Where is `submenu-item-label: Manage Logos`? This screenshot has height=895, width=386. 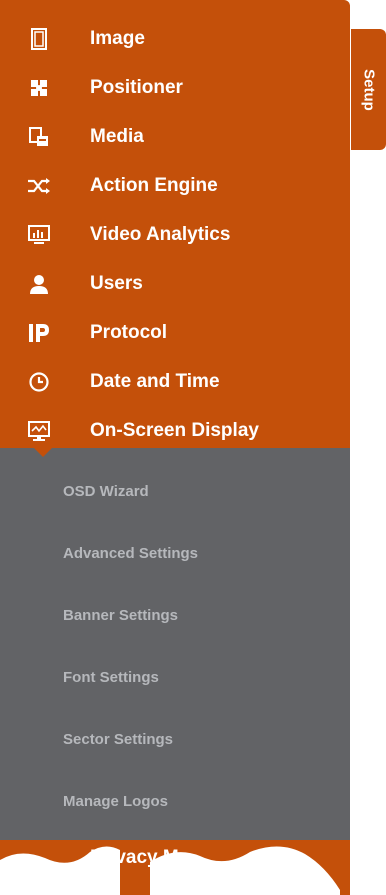
submenu-item-label: Manage Logos is located at coordinates (116, 801).